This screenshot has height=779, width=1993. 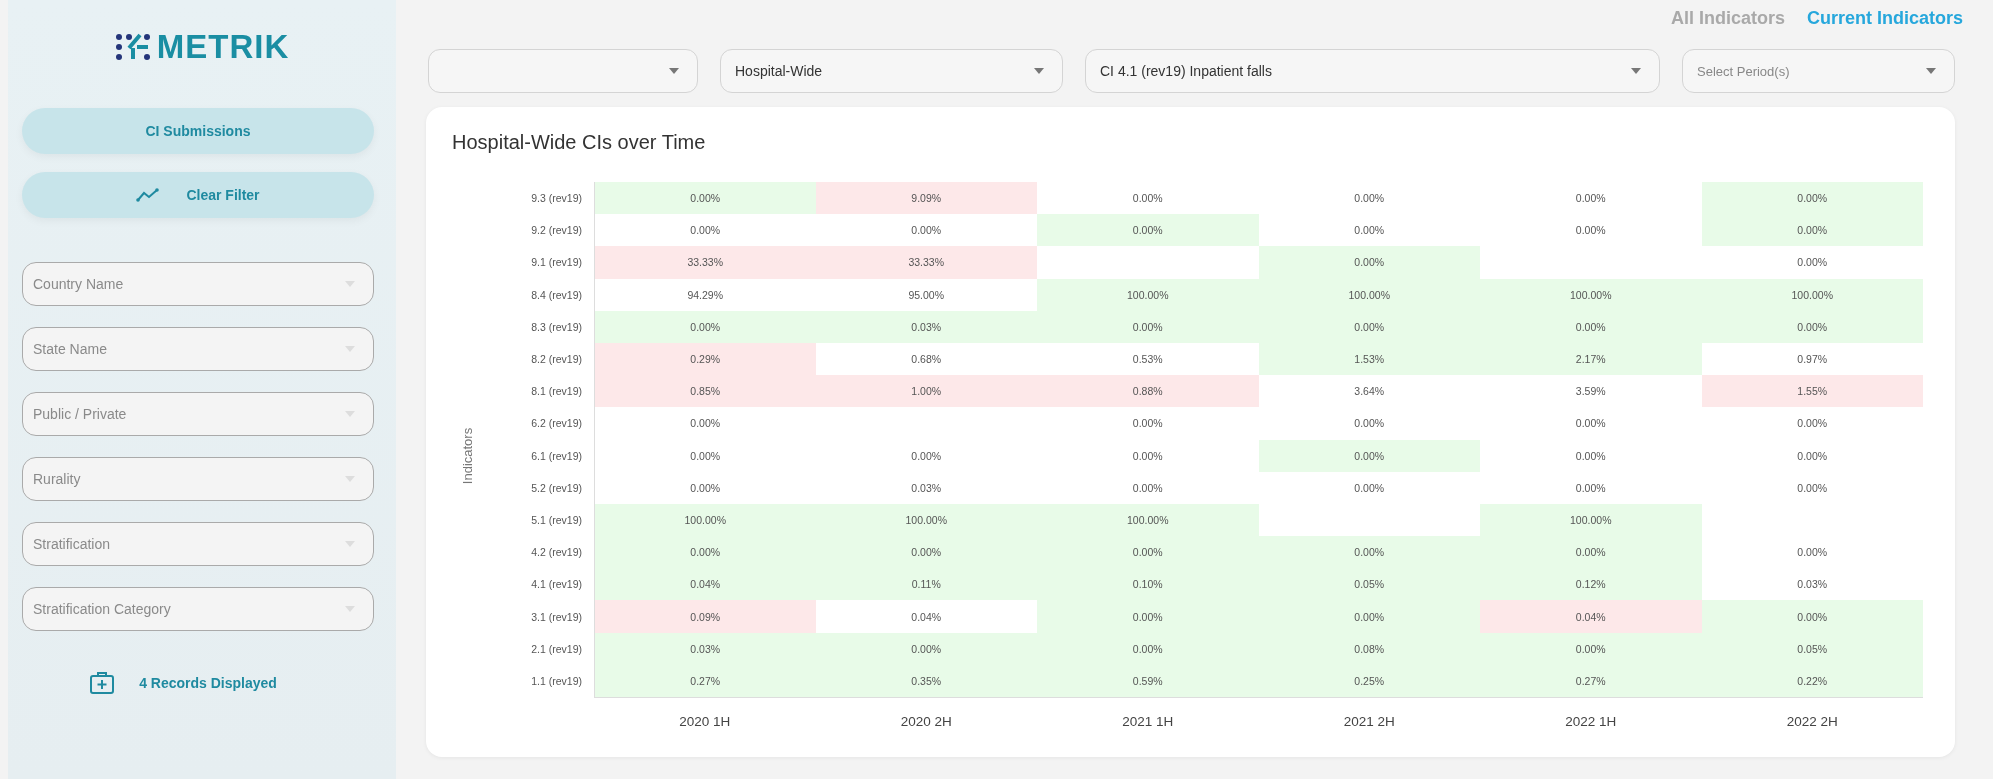 I want to click on heatmap-cell: 0.35%, so click(x=926, y=680).